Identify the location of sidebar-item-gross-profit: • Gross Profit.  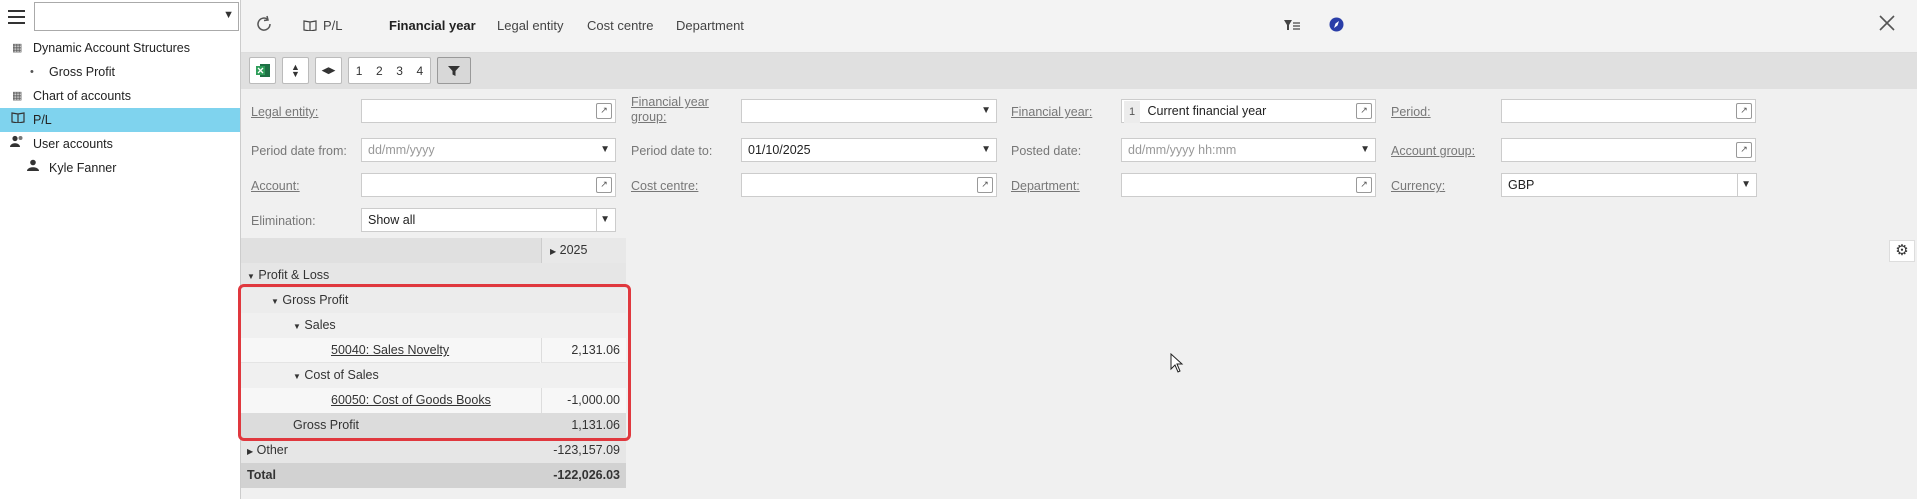
(120, 72).